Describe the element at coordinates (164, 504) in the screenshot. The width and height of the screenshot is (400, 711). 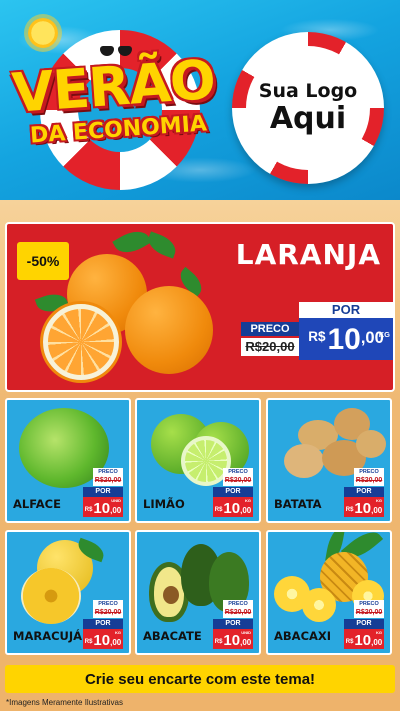
I see `product-name: LIMÃO` at that location.